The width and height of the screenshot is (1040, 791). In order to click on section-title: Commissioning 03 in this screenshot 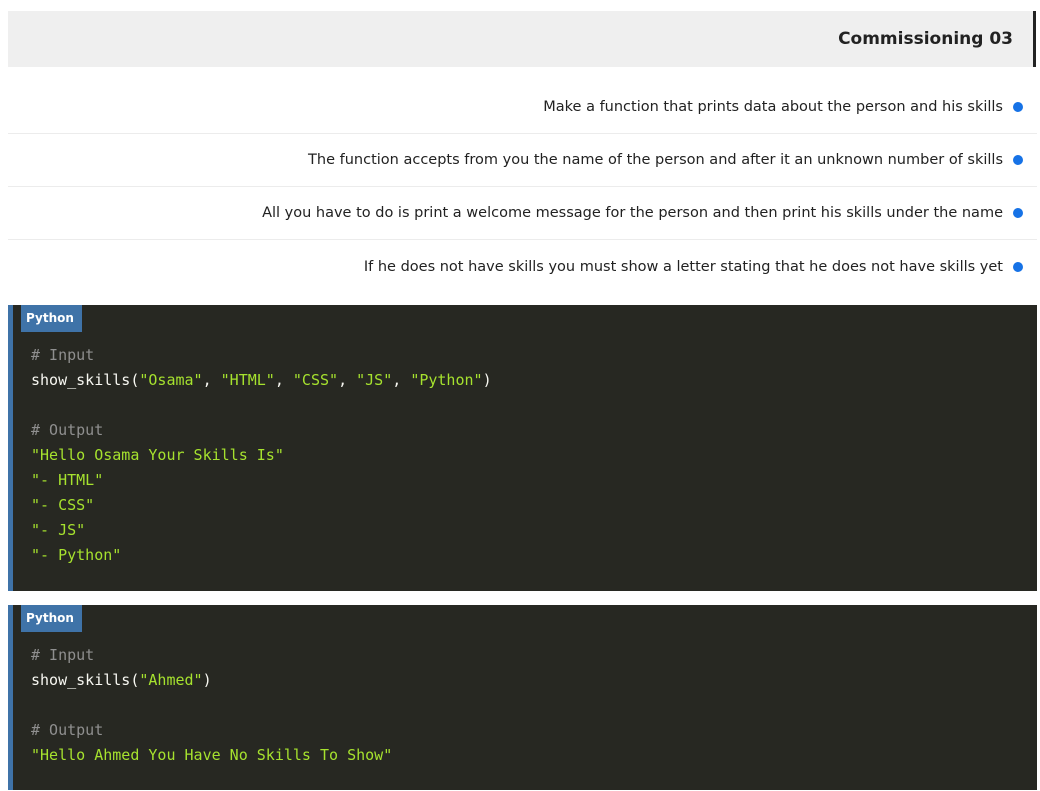, I will do `click(925, 39)`.